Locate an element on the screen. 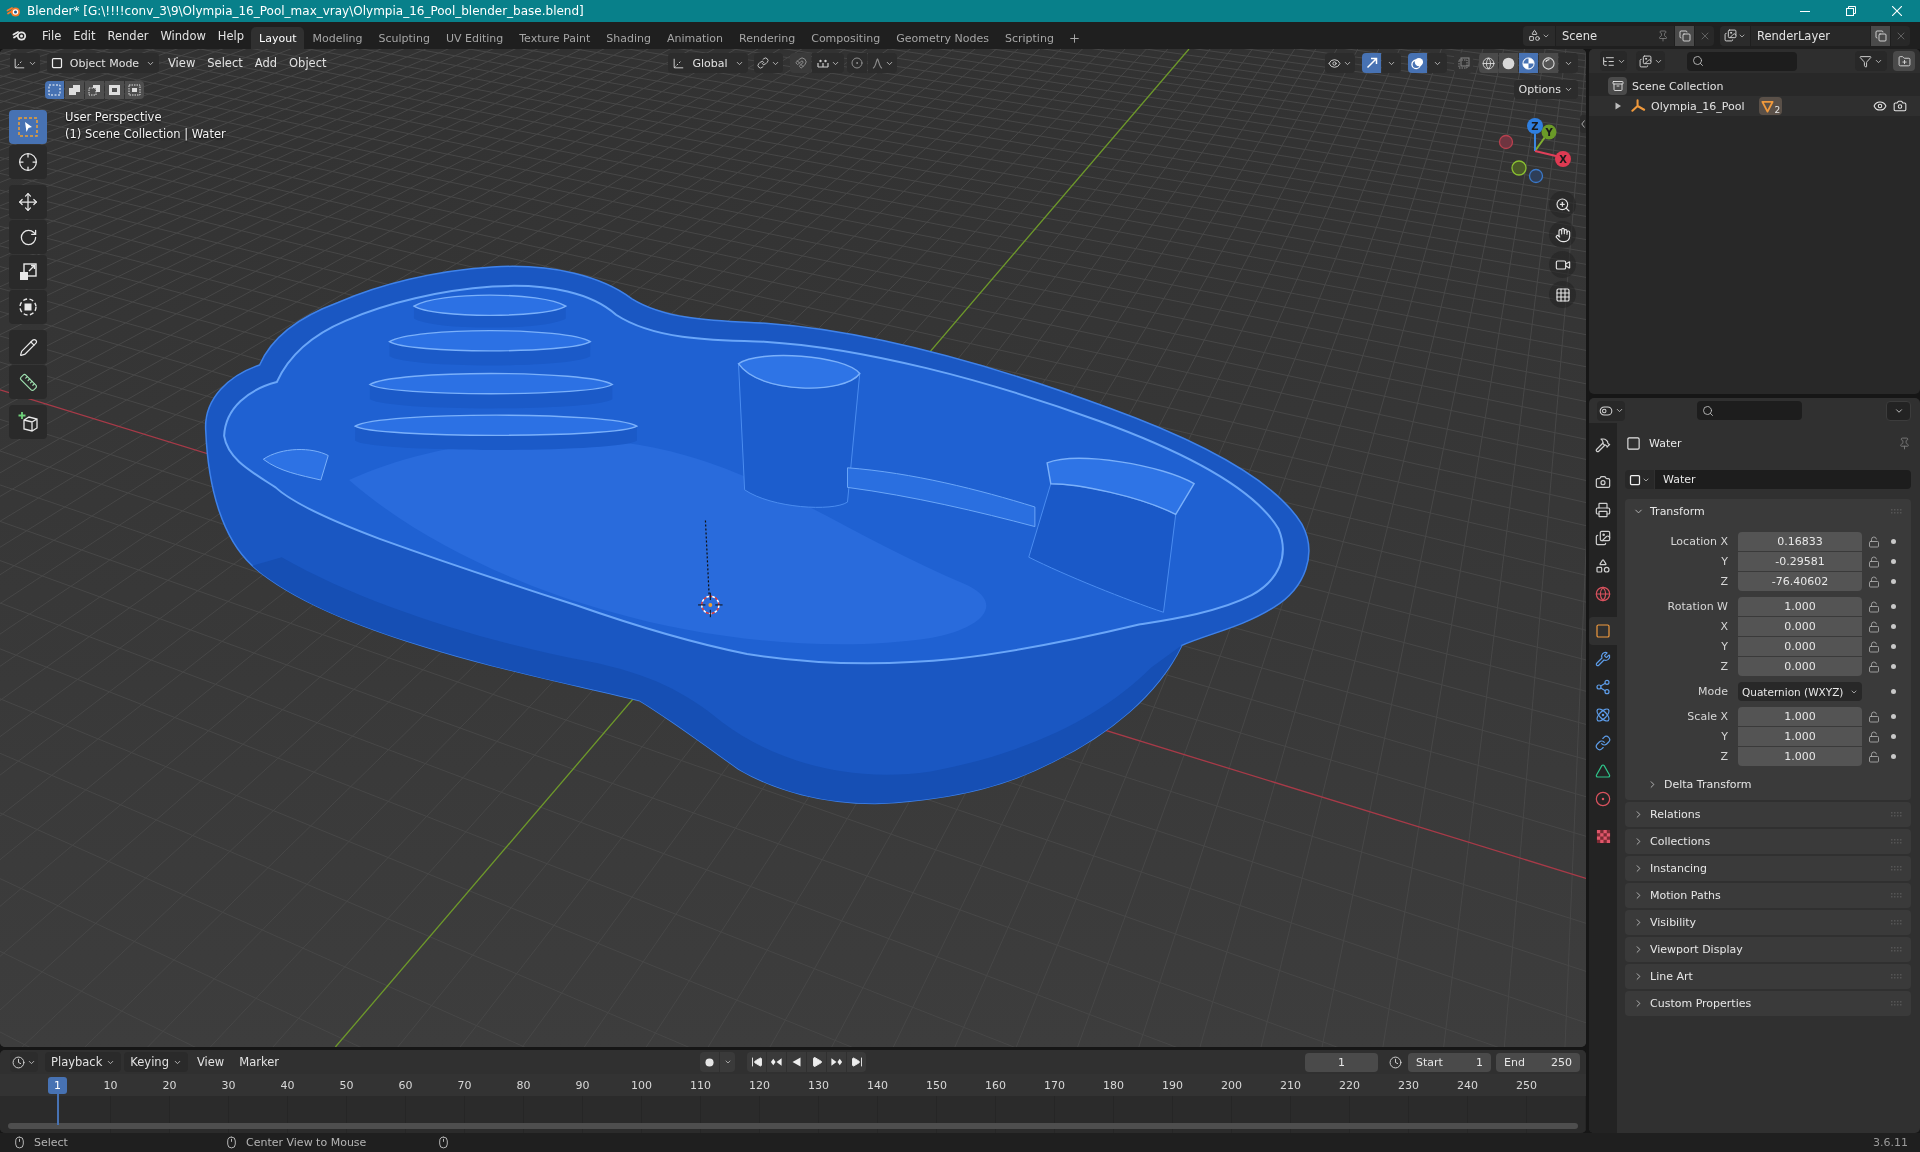 The width and height of the screenshot is (1920, 1152). menu-item: Render is located at coordinates (128, 35).